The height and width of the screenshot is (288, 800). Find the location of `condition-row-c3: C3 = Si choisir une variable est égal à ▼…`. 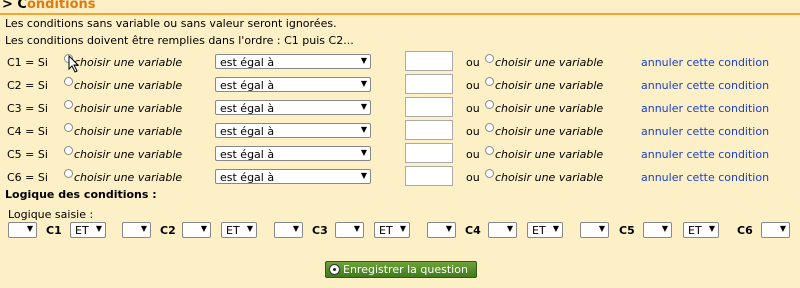

condition-row-c3: C3 = Si choisir une variable est égal à ▼… is located at coordinates (400, 107).